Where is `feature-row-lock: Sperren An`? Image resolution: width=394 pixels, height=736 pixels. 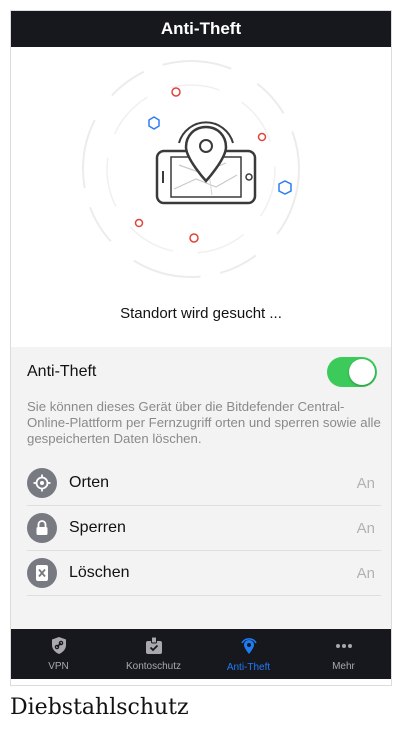 feature-row-lock: Sperren An is located at coordinates (204, 528).